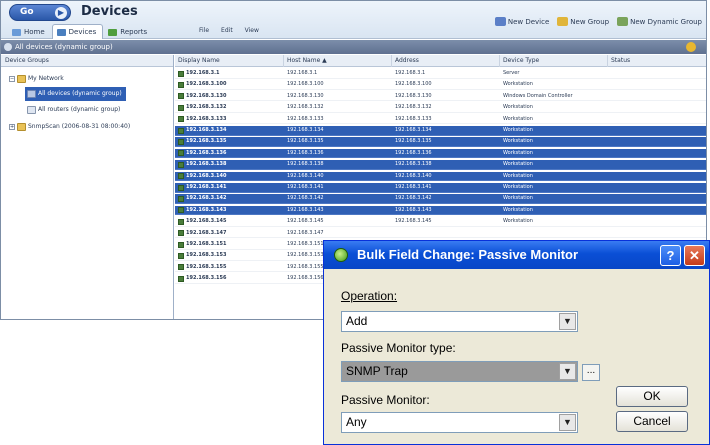 The height and width of the screenshot is (445, 710). I want to click on passive-monitor-type-label-text: Passive Monitor type:, so click(398, 348).